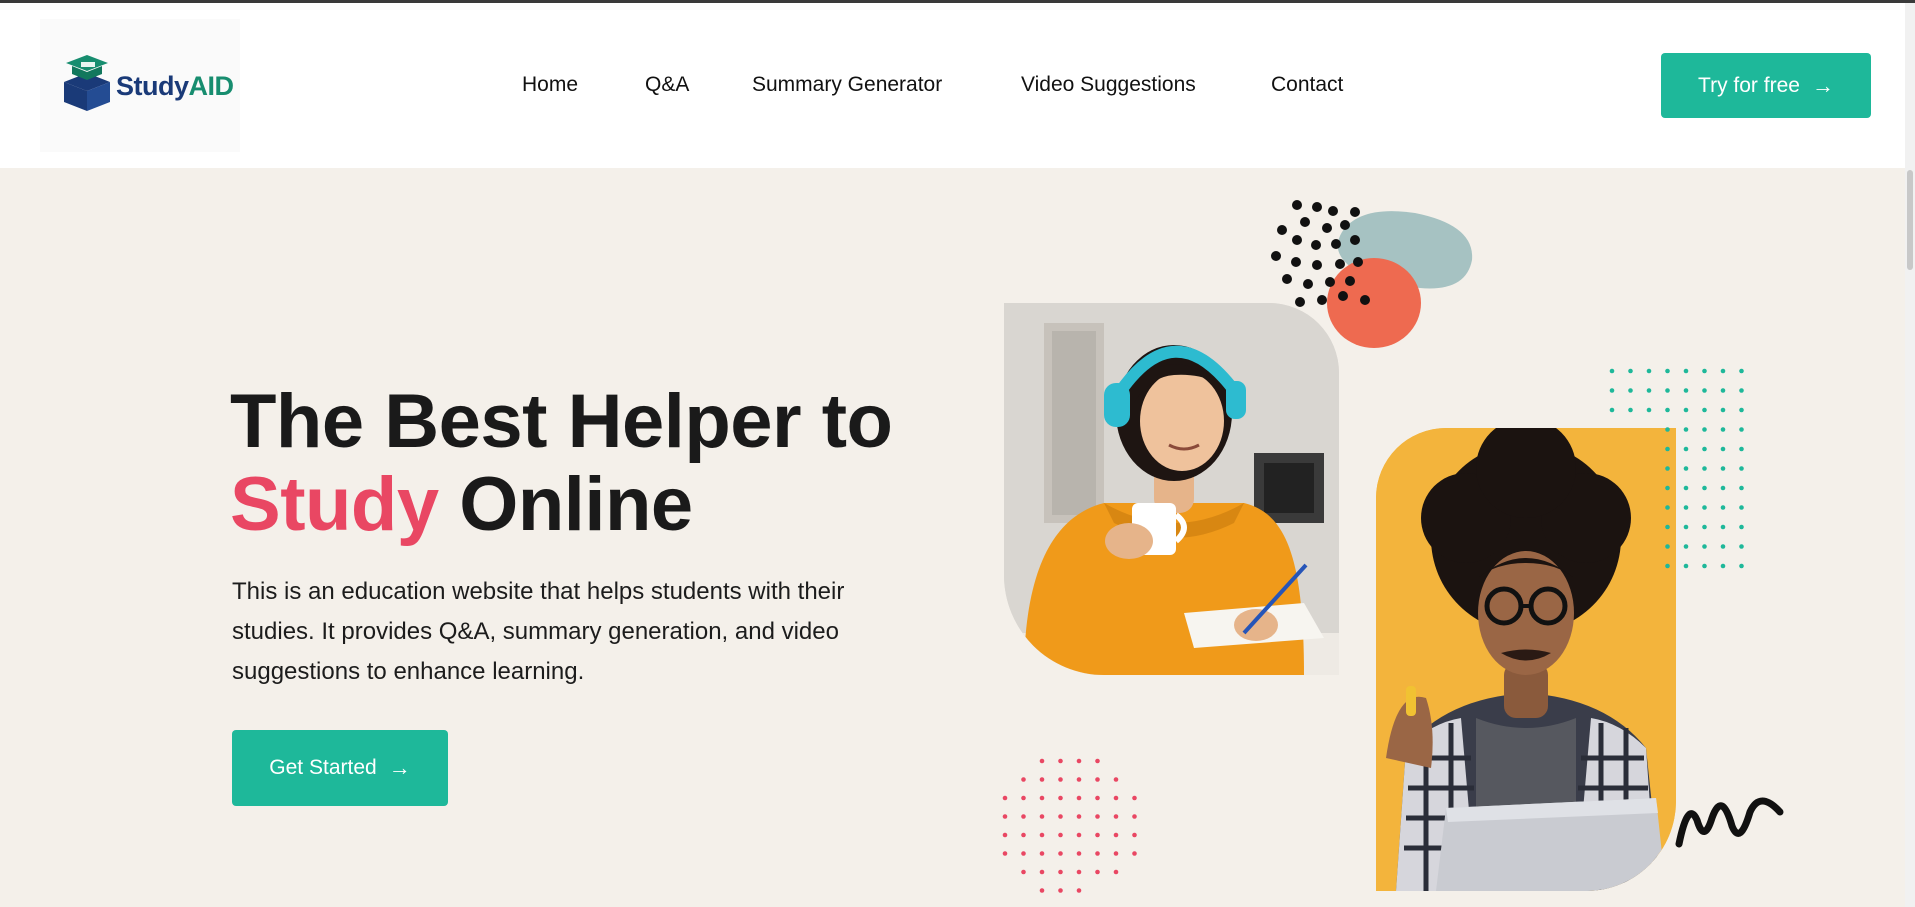  I want to click on try-for-free-label: Try for free, so click(1749, 85).